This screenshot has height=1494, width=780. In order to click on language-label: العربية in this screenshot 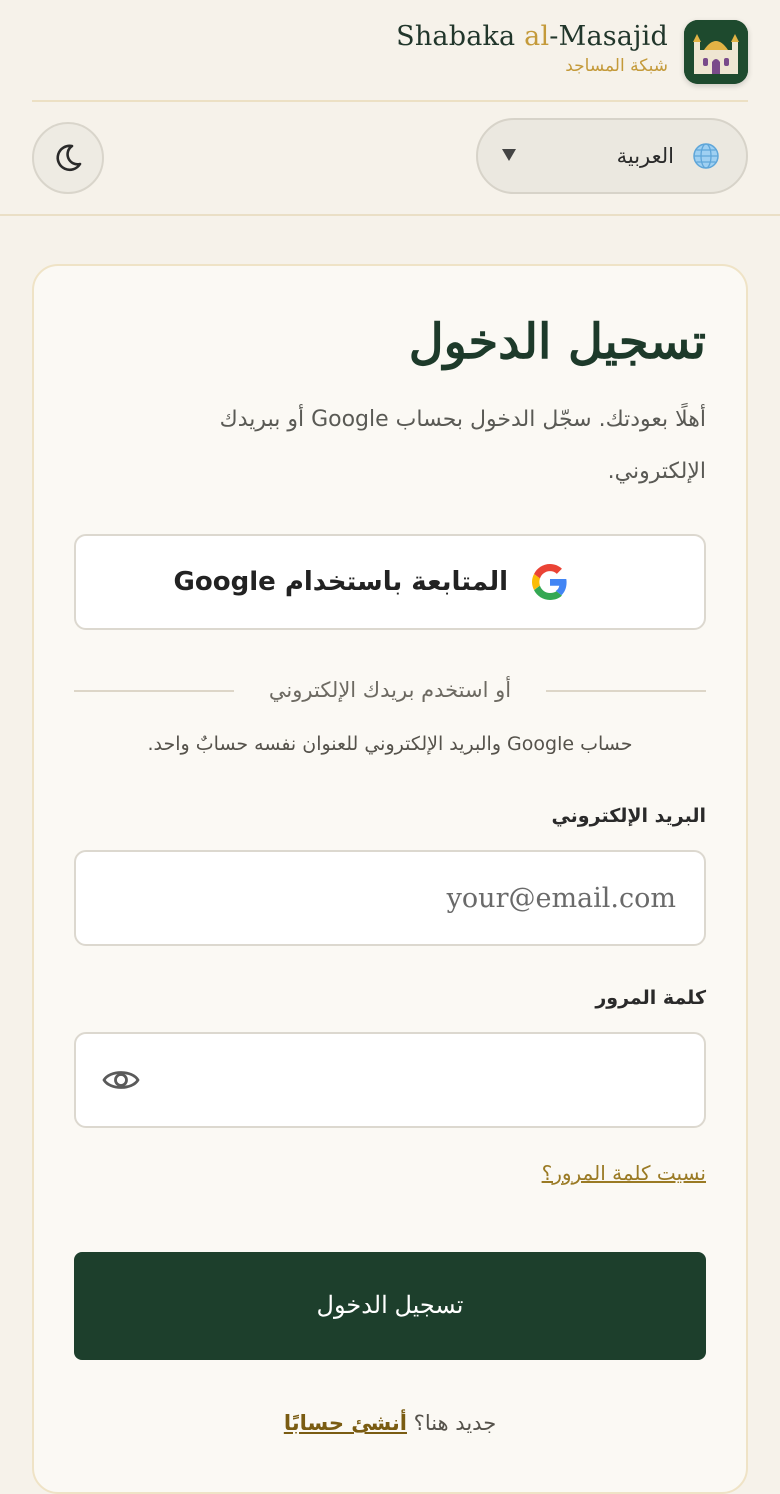, I will do `click(645, 156)`.